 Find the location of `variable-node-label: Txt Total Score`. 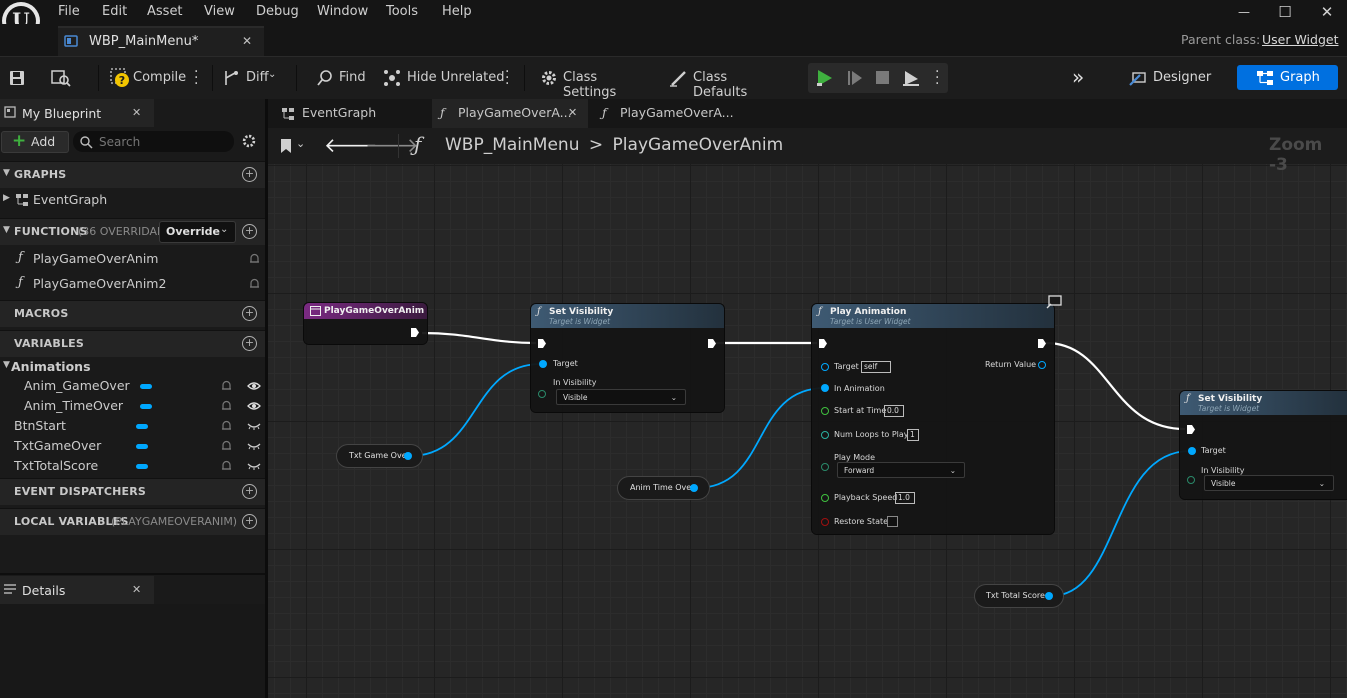

variable-node-label: Txt Total Score is located at coordinates (1015, 595).